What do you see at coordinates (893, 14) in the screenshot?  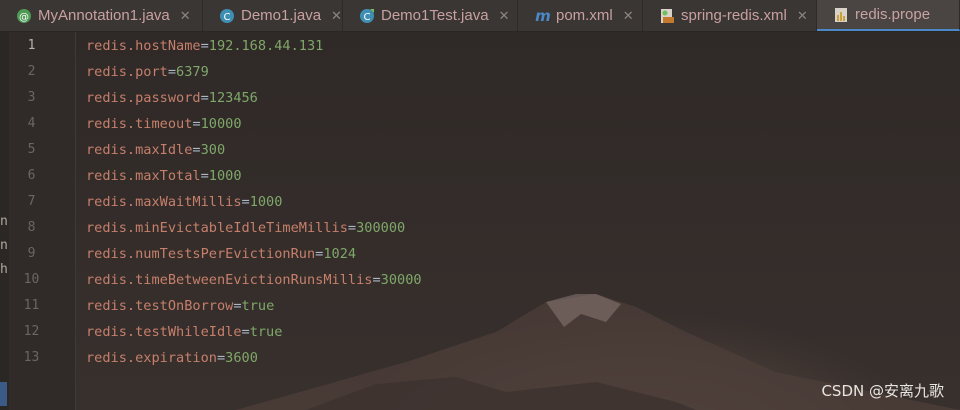 I see `tab-label: redis.prope` at bounding box center [893, 14].